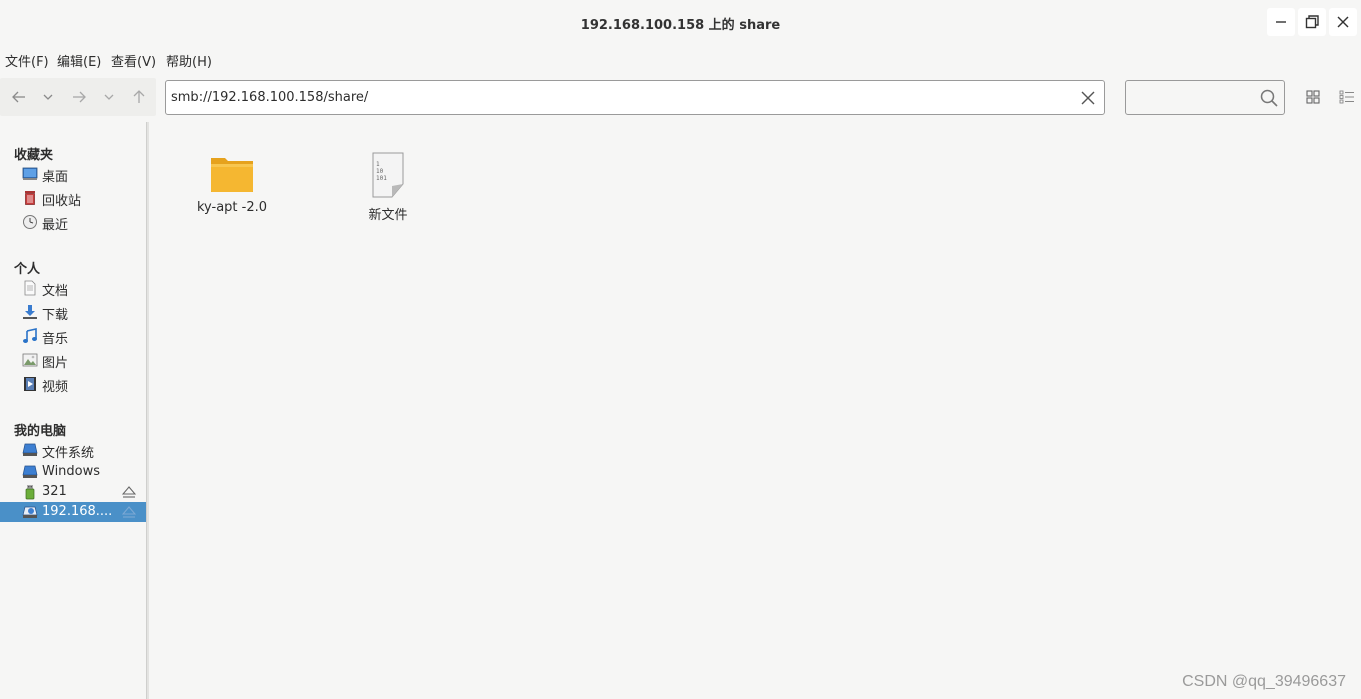  Describe the element at coordinates (73, 492) in the screenshot. I see `sidebar-item-usb-321: 321` at that location.